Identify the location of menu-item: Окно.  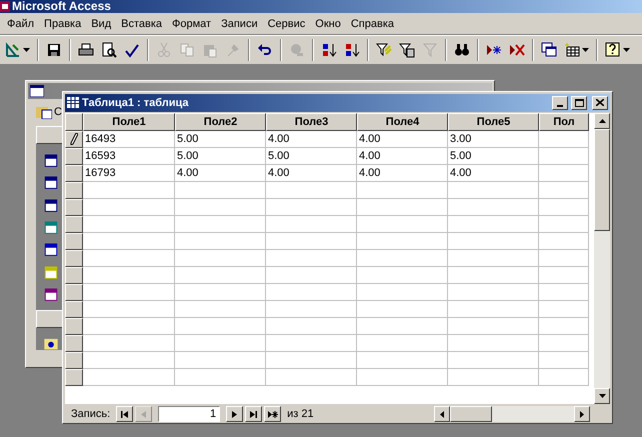
(328, 24).